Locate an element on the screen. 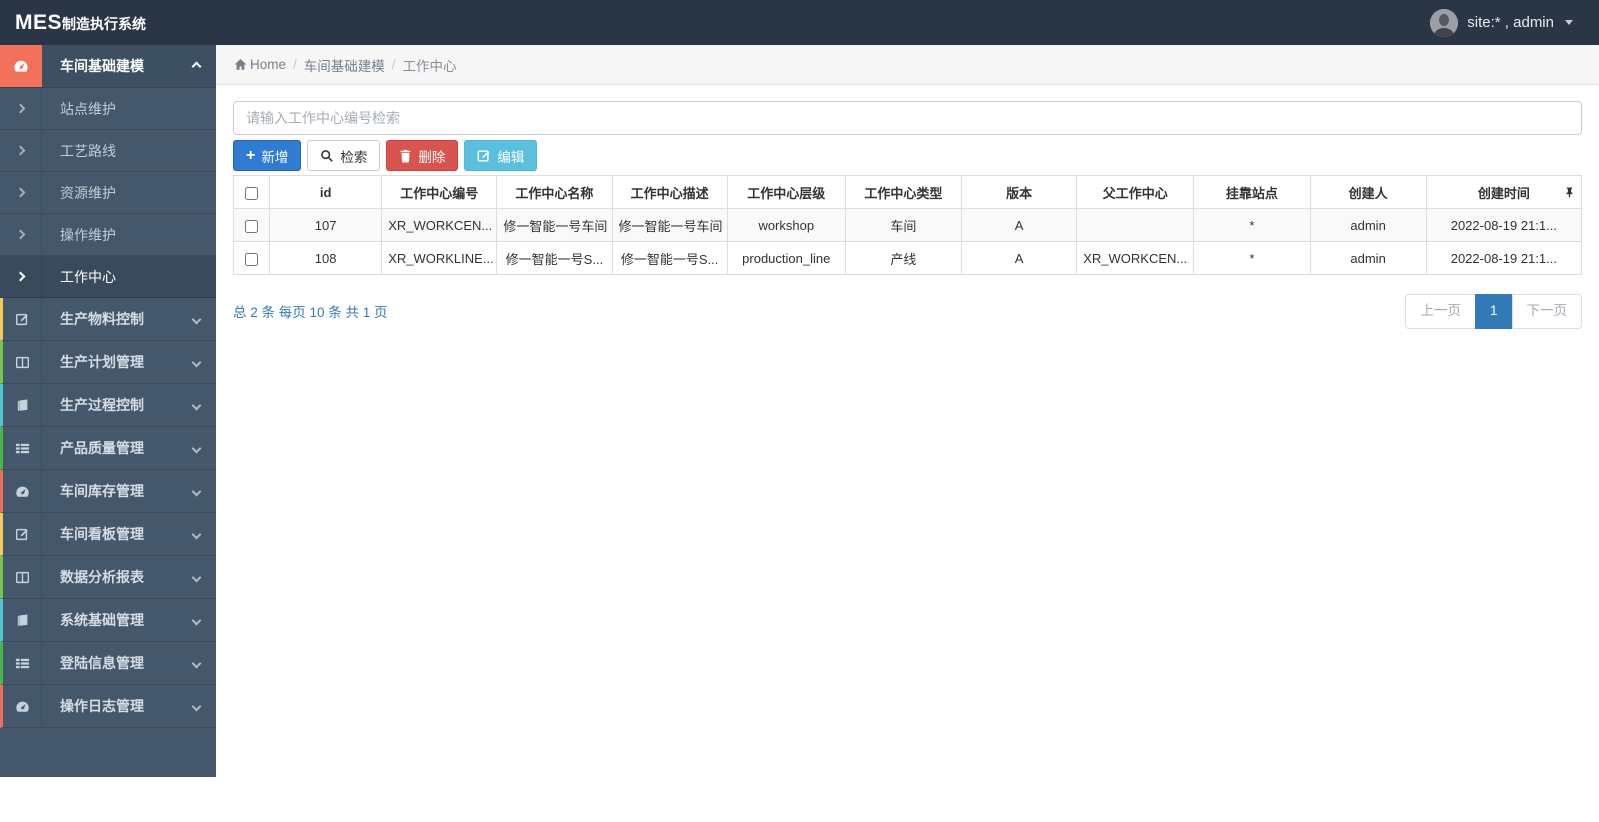 The height and width of the screenshot is (822, 1599). column-header-level: 工作中心层级 is located at coordinates (786, 192).